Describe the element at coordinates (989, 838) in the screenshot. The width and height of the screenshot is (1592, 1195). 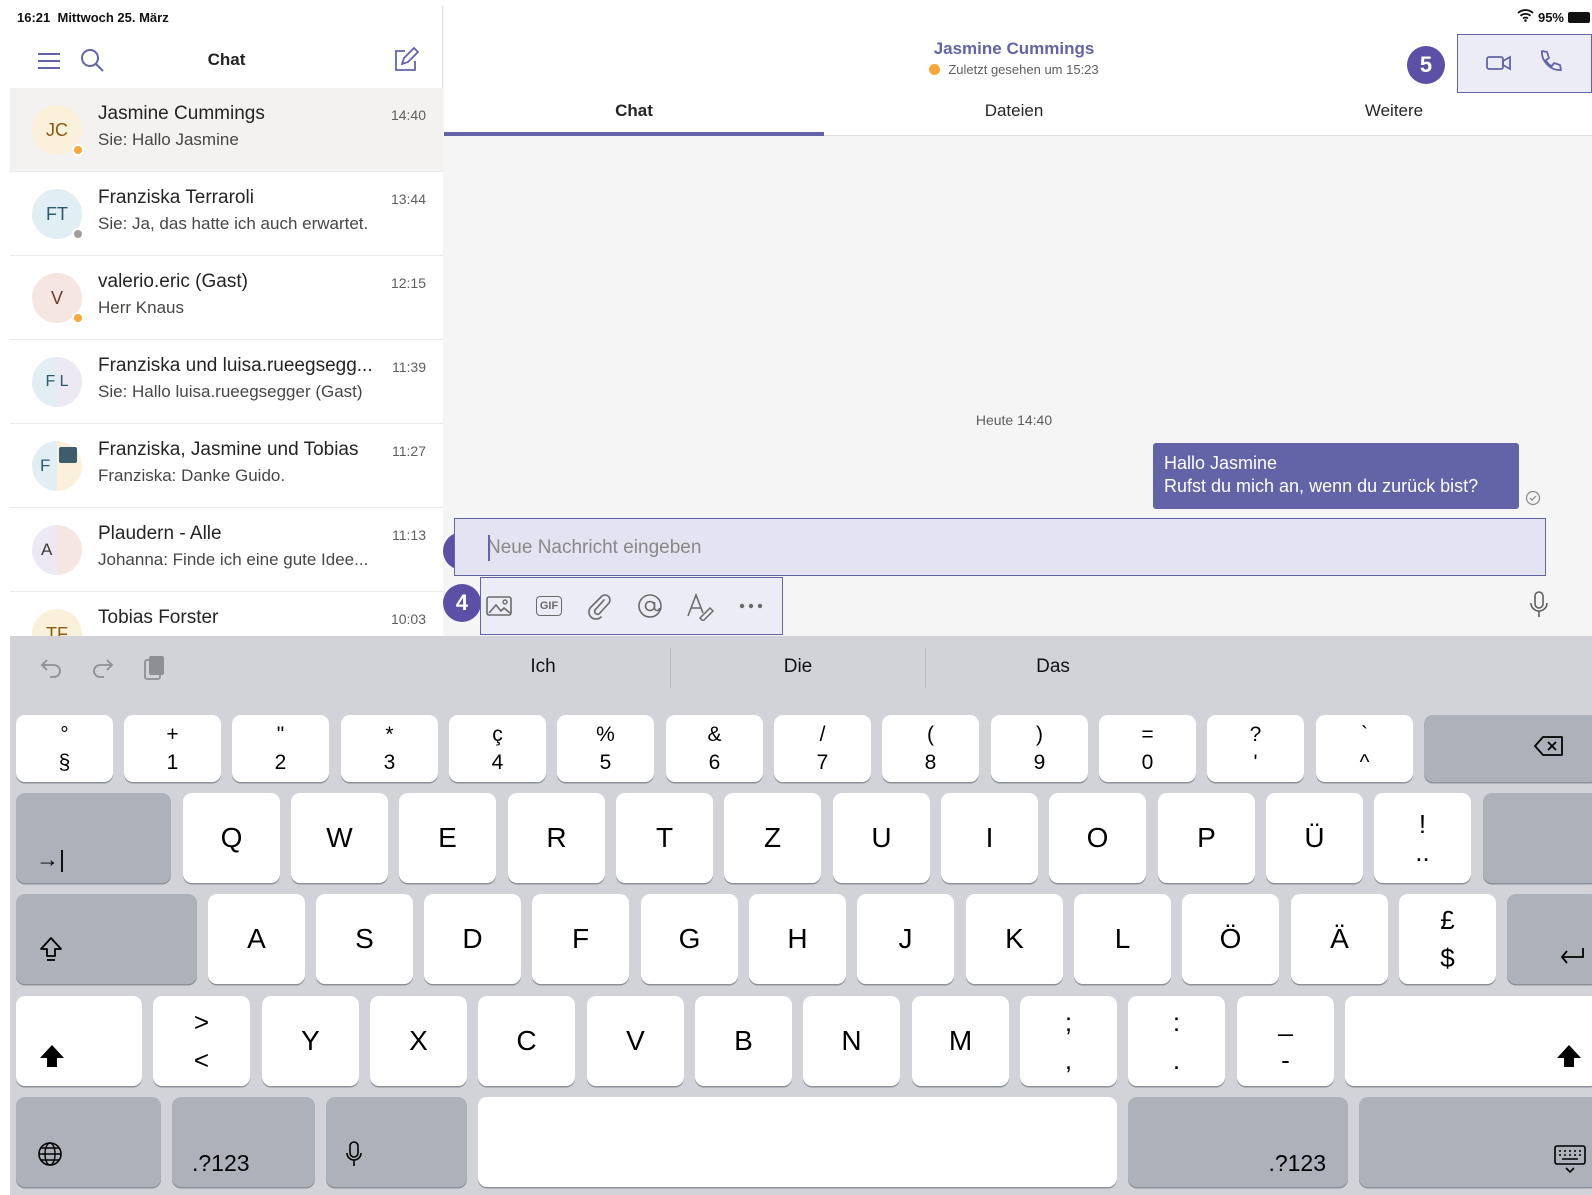
I see `key-i: I` at that location.